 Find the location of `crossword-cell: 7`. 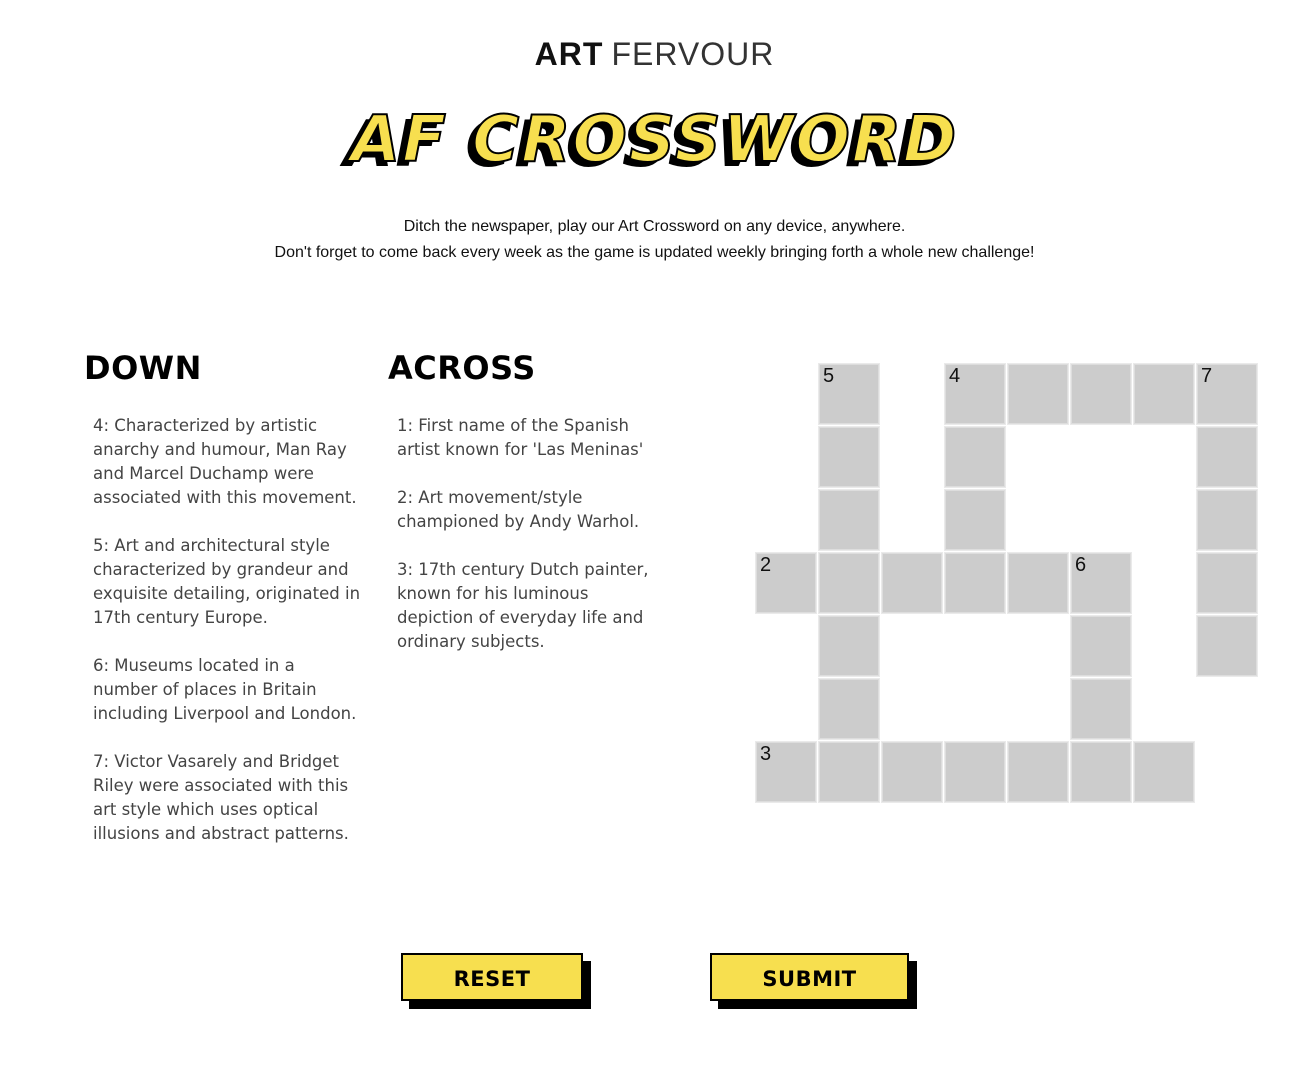

crossword-cell: 7 is located at coordinates (1227, 394).